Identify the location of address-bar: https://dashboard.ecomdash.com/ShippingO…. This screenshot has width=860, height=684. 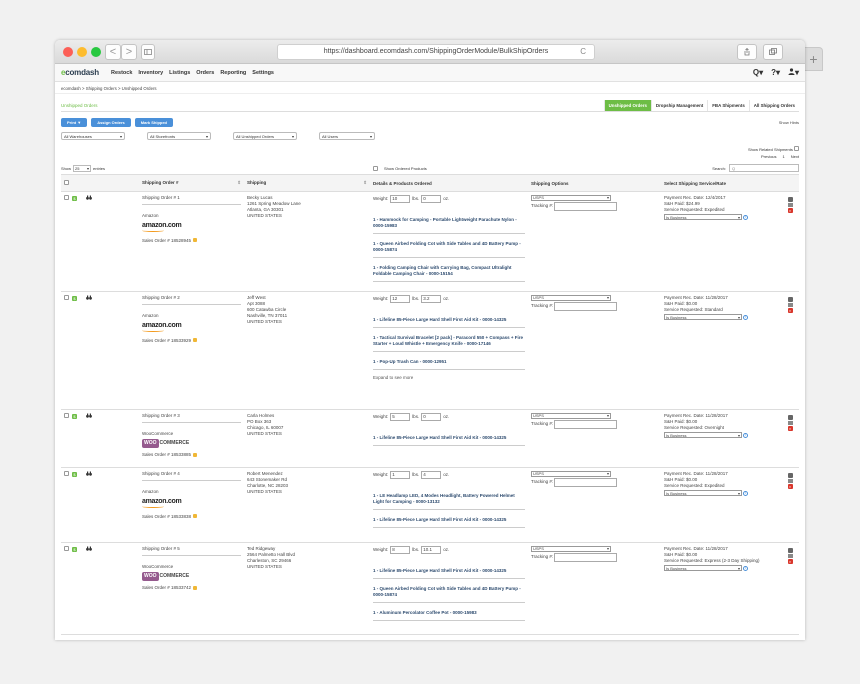
(436, 52).